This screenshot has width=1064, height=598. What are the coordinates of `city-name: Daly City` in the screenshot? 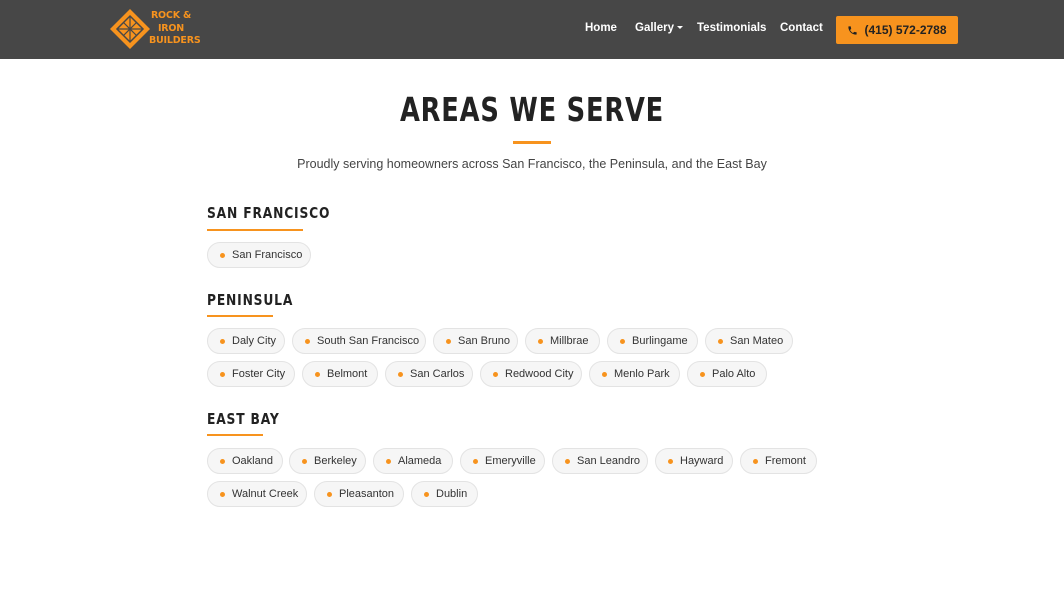 It's located at (254, 341).